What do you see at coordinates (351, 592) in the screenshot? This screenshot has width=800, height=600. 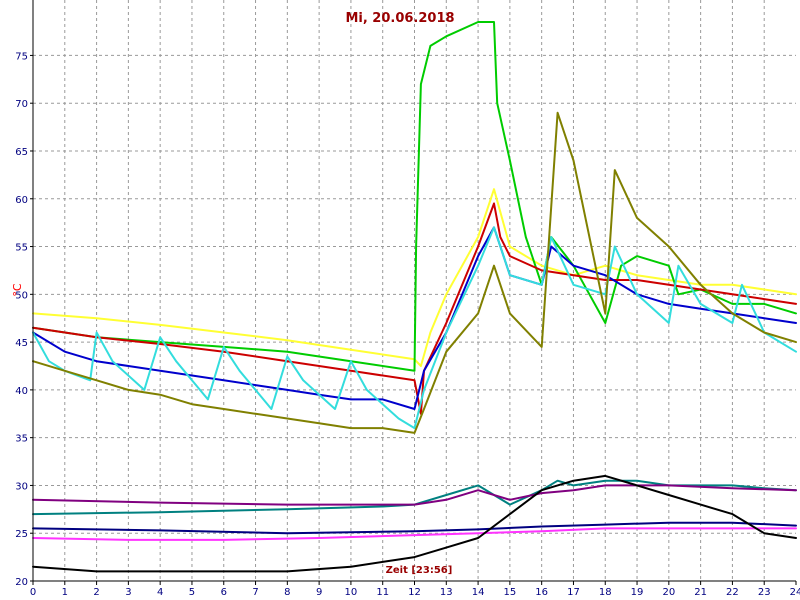 I see `x-tick-label: 10` at bounding box center [351, 592].